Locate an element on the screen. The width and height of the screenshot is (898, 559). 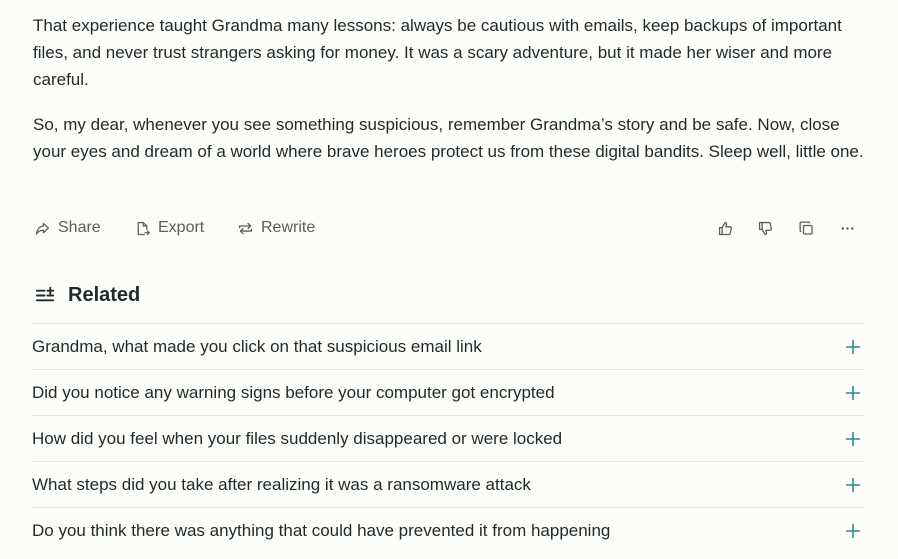
rewrite-icon is located at coordinates (245, 228).